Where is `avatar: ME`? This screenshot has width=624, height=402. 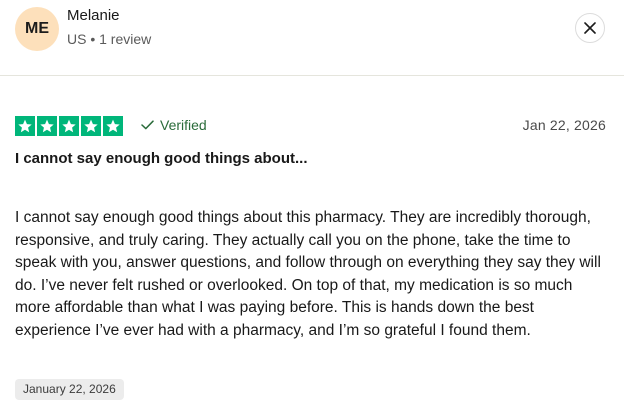 avatar: ME is located at coordinates (37, 29).